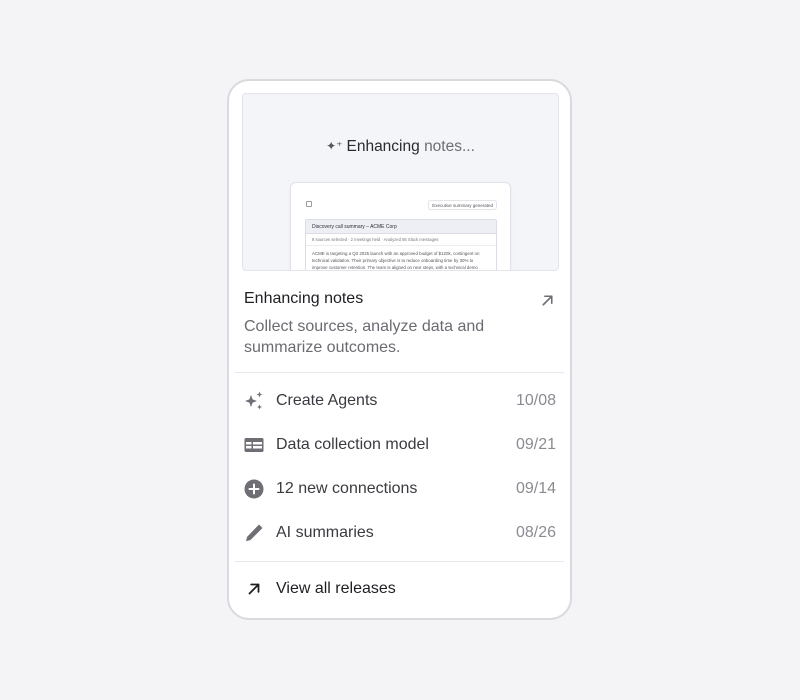 This screenshot has width=800, height=700. Describe the element at coordinates (383, 146) in the screenshot. I see `status-text: Enhancing` at that location.